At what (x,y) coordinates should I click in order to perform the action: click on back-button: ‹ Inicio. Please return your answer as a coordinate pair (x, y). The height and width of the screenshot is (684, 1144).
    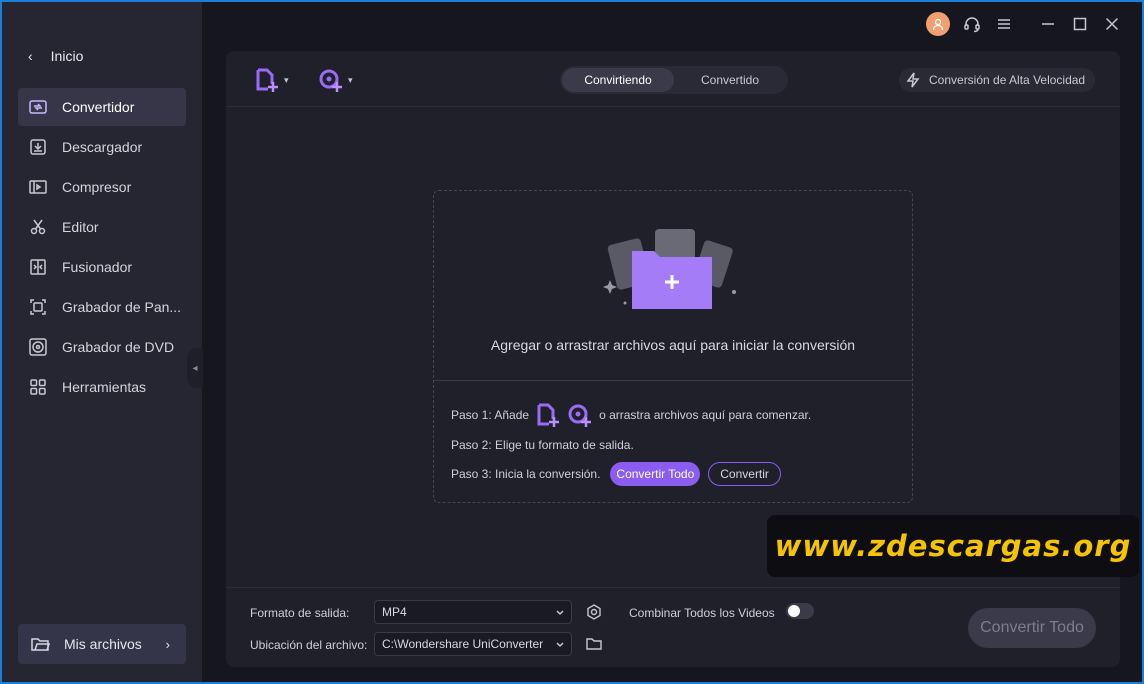
    Looking at the image, I should click on (55, 56).